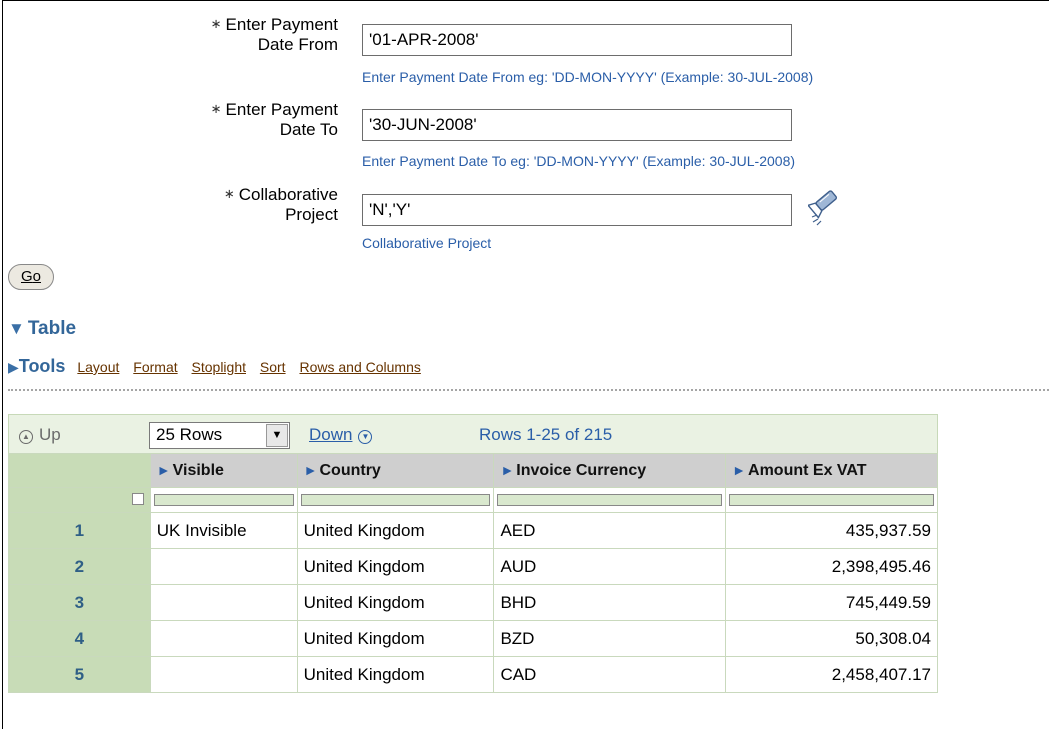  What do you see at coordinates (280, 204) in the screenshot?
I see `collaborative-project-label: ∗ Collaborative Project` at bounding box center [280, 204].